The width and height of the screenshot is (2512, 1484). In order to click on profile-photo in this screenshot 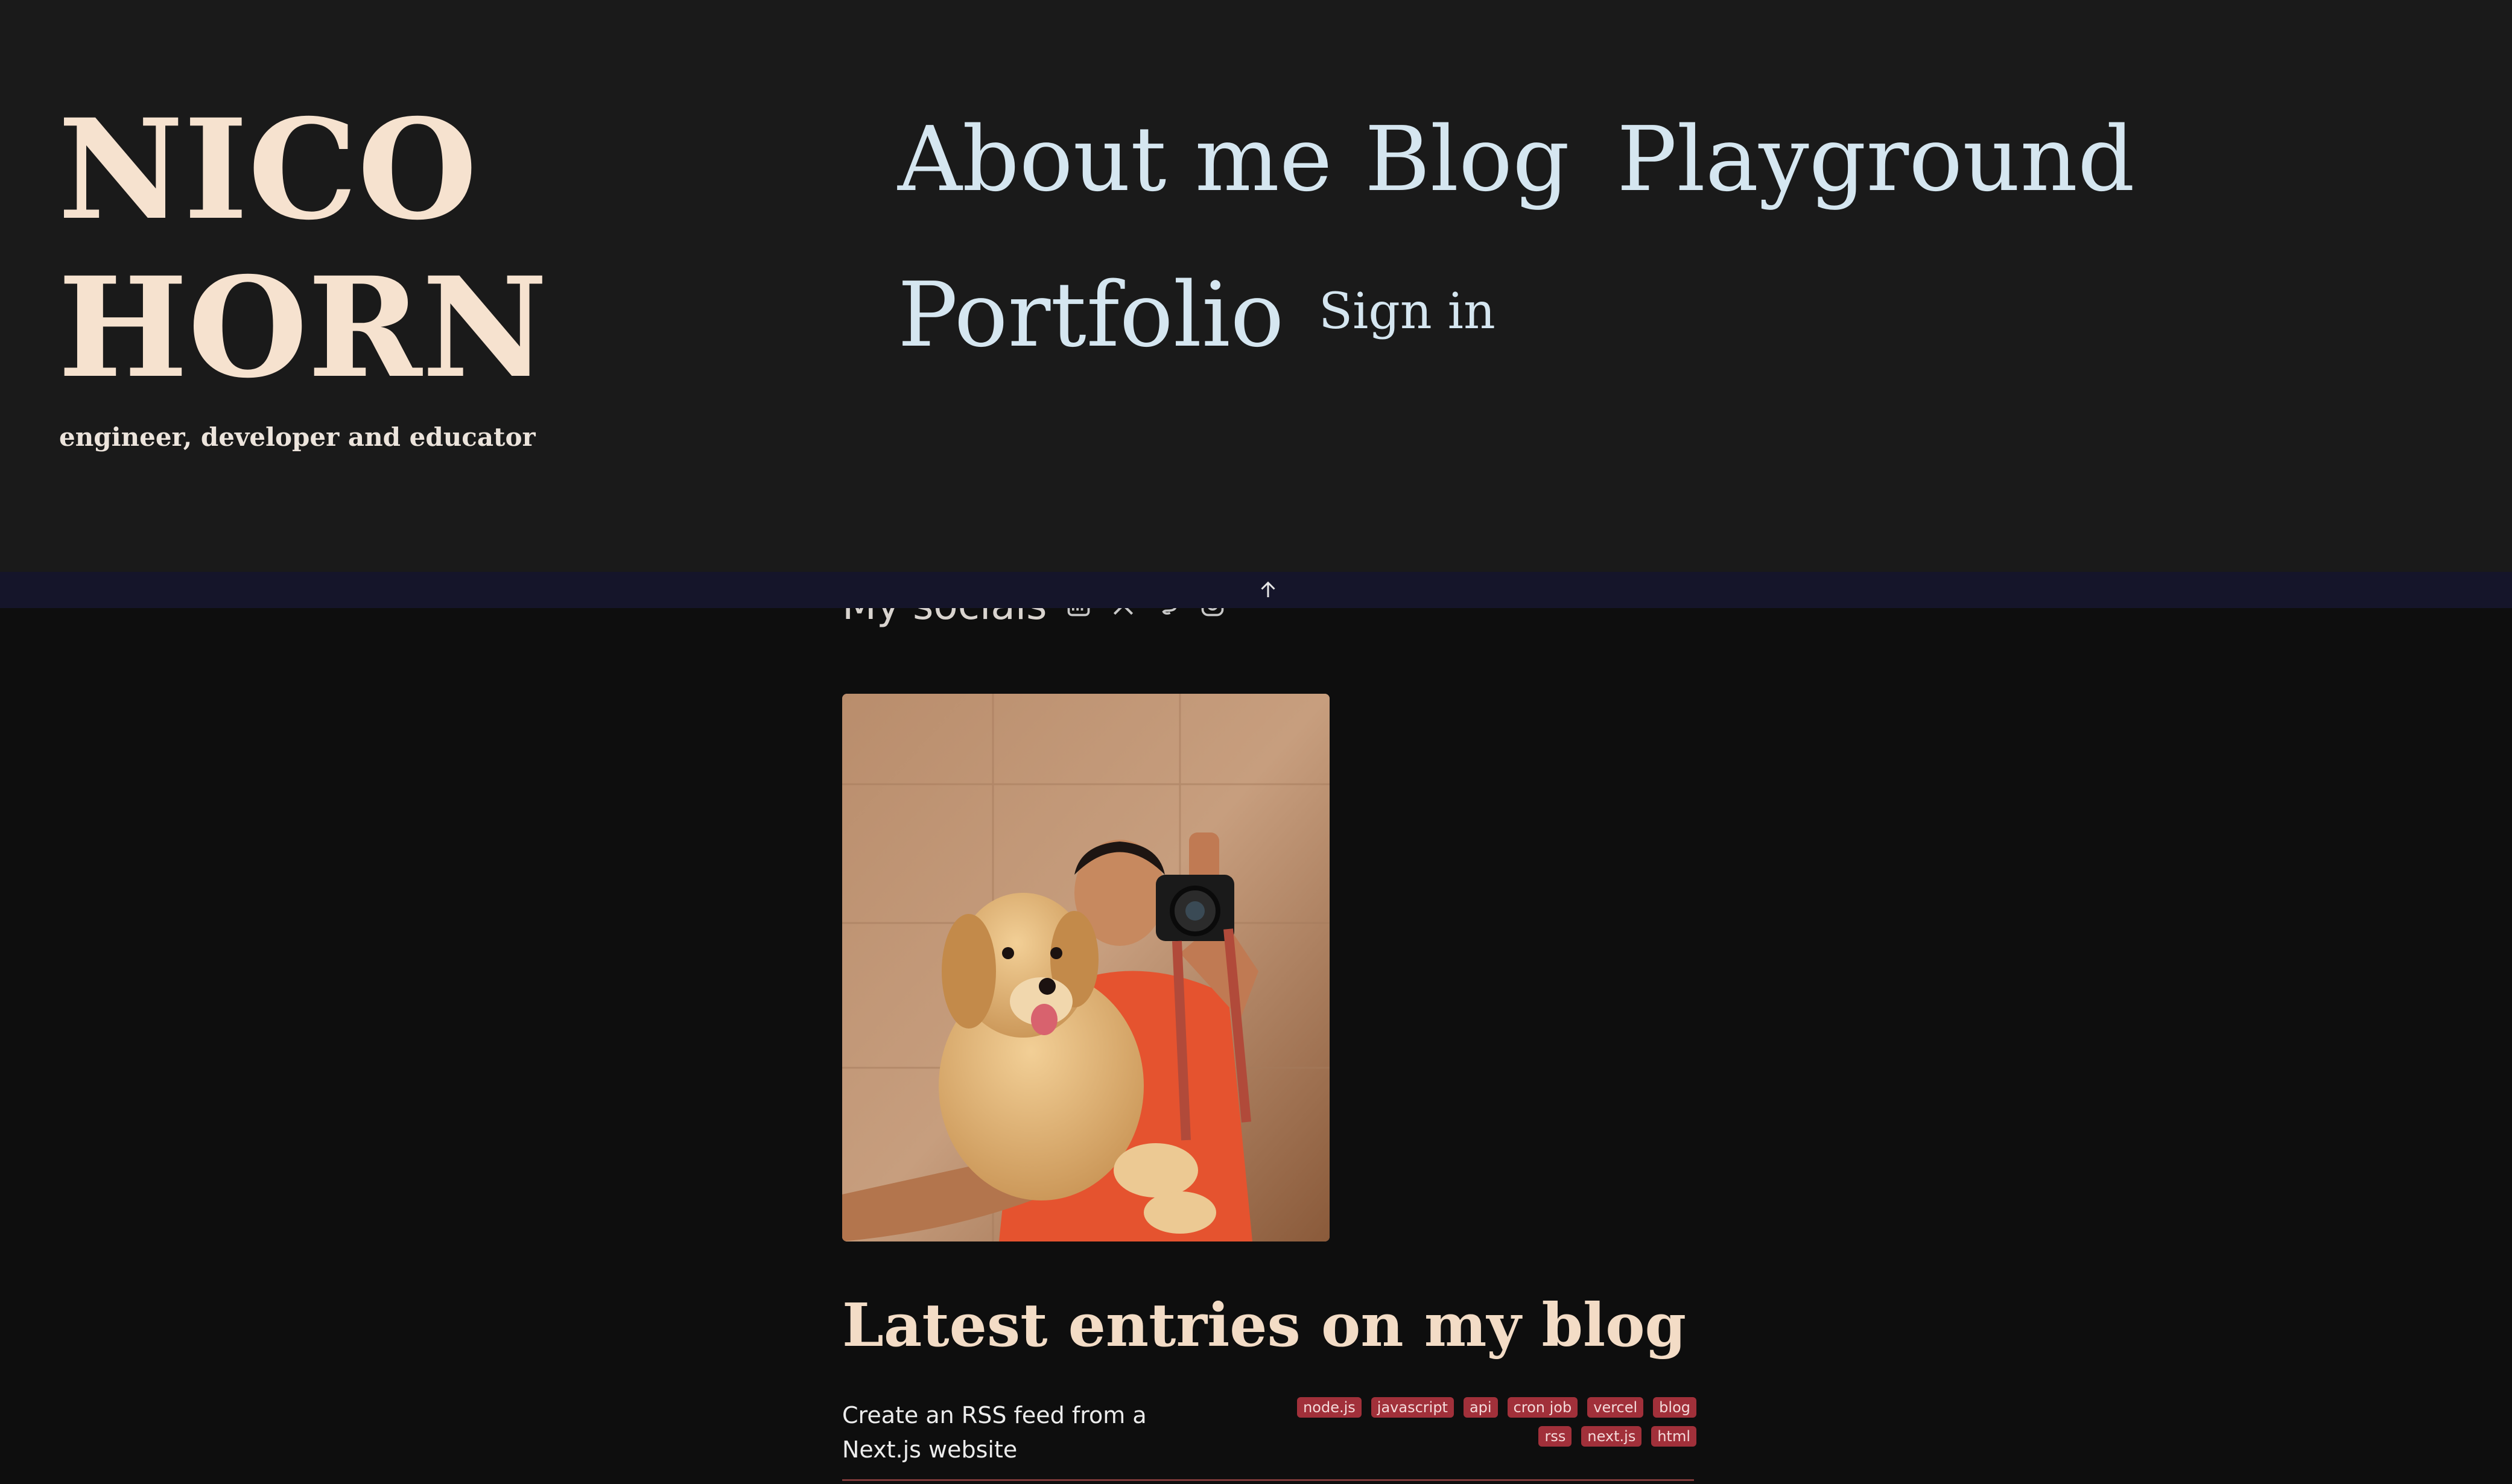, I will do `click(1086, 967)`.